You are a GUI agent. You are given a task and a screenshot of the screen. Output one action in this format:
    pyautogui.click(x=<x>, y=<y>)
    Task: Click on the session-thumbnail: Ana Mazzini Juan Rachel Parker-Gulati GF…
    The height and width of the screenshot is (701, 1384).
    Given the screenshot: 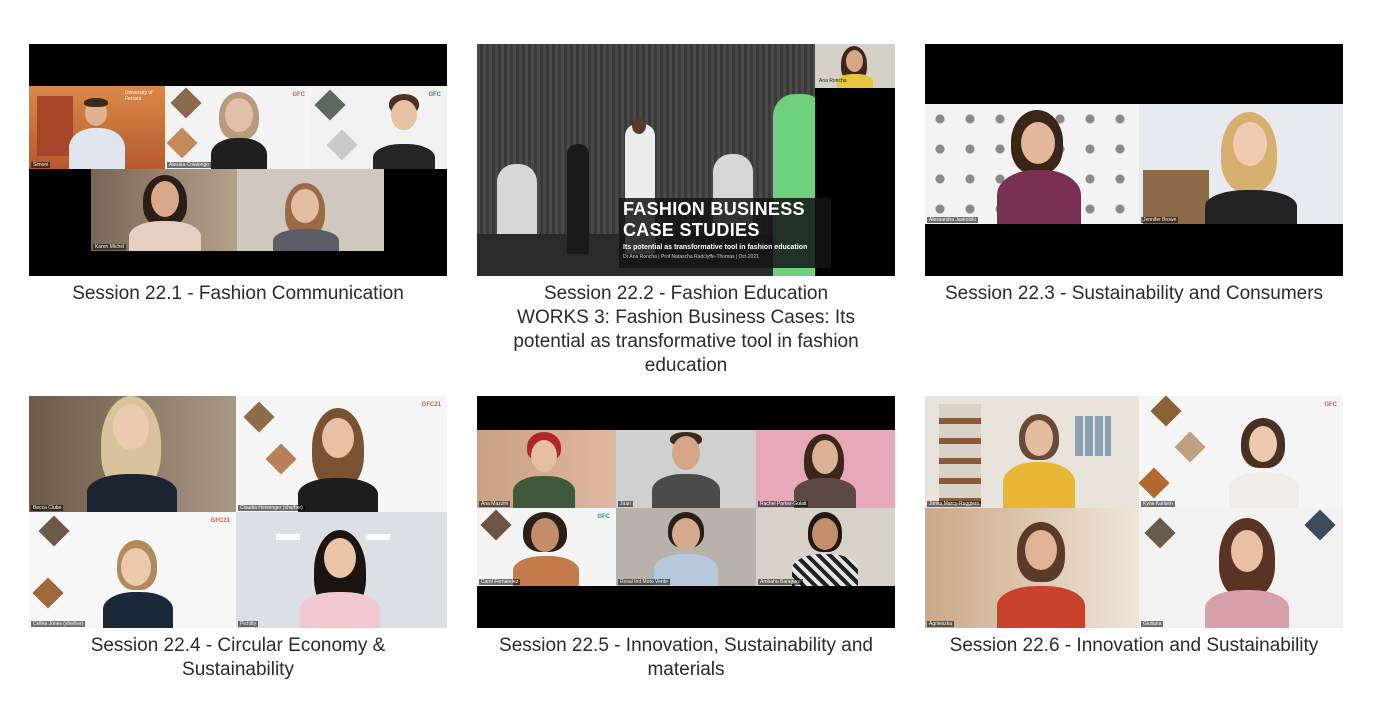 What is the action you would take?
    pyautogui.click(x=686, y=512)
    